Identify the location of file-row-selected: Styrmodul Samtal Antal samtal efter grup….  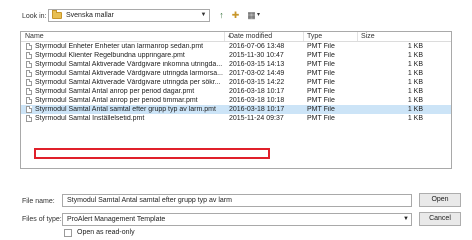
(236, 109).